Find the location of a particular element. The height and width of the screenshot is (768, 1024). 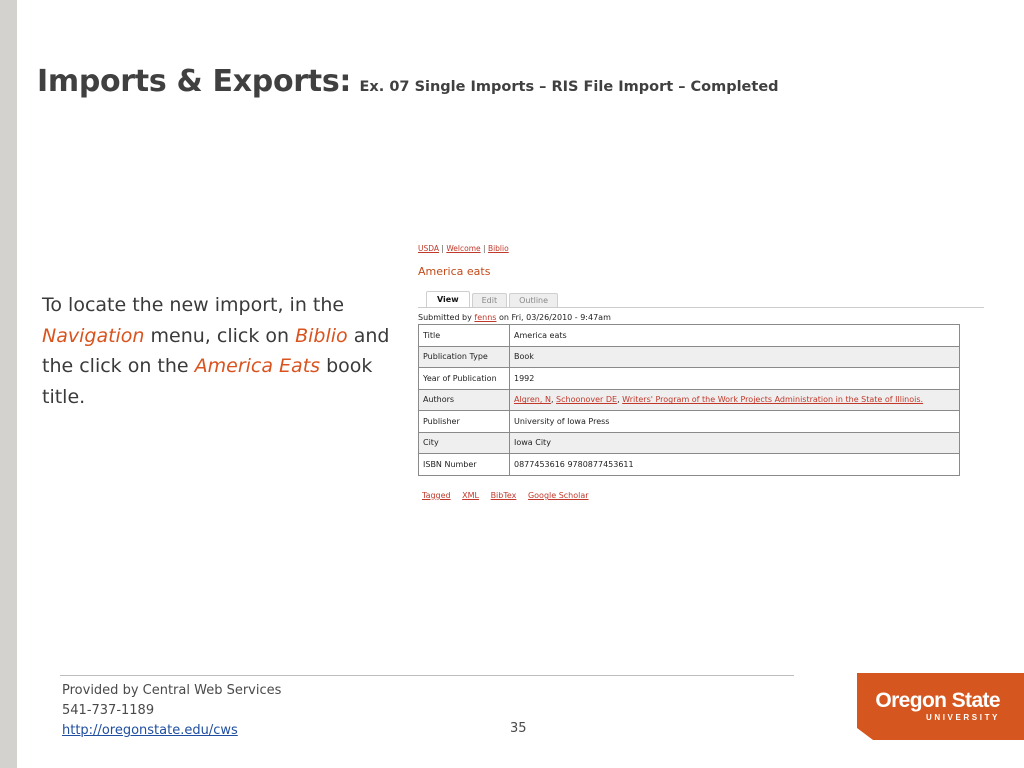

field-label: City is located at coordinates (464, 442).